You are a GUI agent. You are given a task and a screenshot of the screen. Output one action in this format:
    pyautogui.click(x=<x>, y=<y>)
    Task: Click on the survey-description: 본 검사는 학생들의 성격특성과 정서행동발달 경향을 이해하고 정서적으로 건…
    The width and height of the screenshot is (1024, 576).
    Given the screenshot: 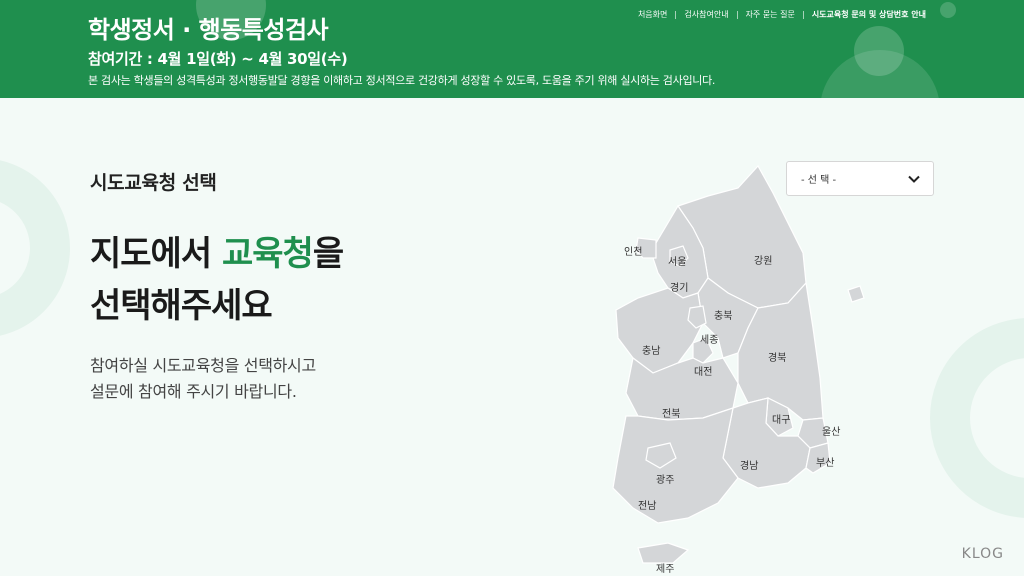 What is the action you would take?
    pyautogui.click(x=402, y=80)
    